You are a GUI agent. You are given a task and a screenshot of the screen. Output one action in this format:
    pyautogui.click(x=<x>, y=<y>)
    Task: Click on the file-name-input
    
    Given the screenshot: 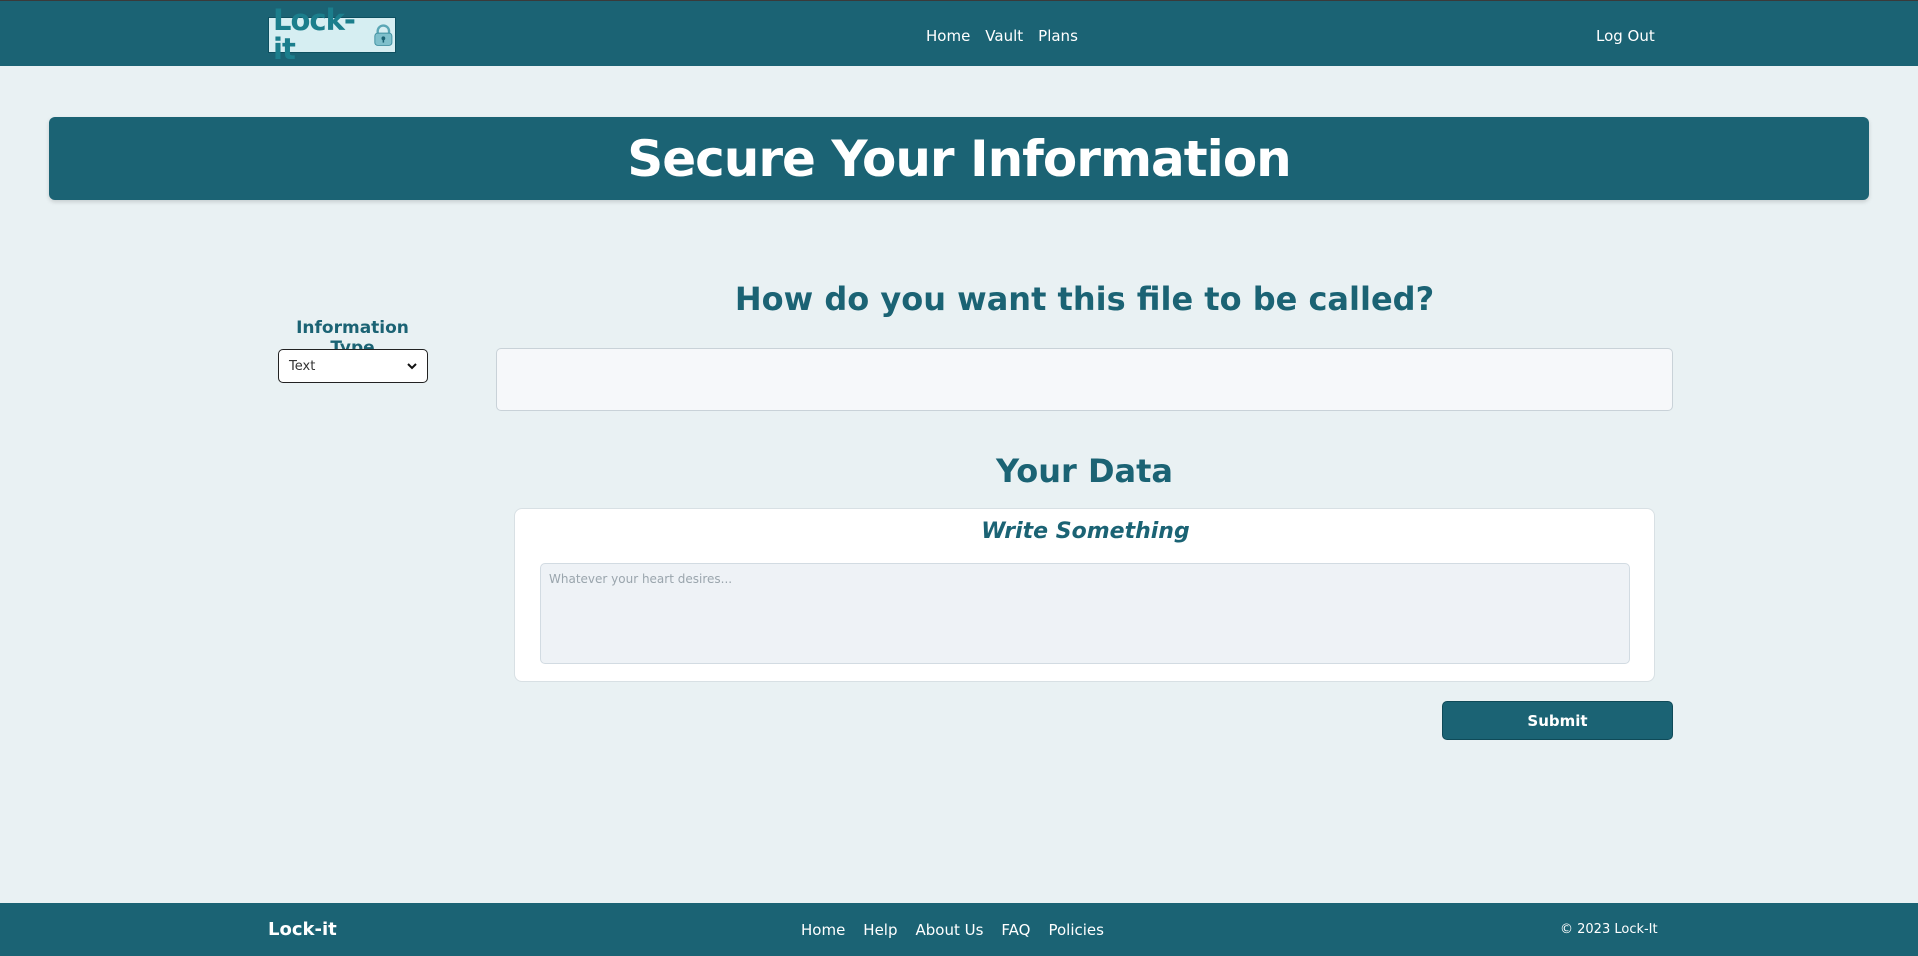 What is the action you would take?
    pyautogui.click(x=1084, y=379)
    